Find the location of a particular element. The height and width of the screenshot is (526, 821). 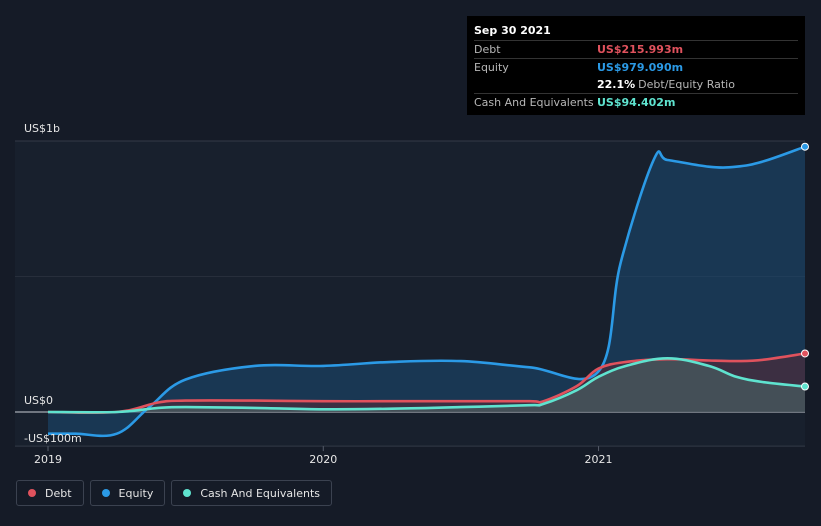

tooltip-value-debt: US$215.993m is located at coordinates (640, 49).